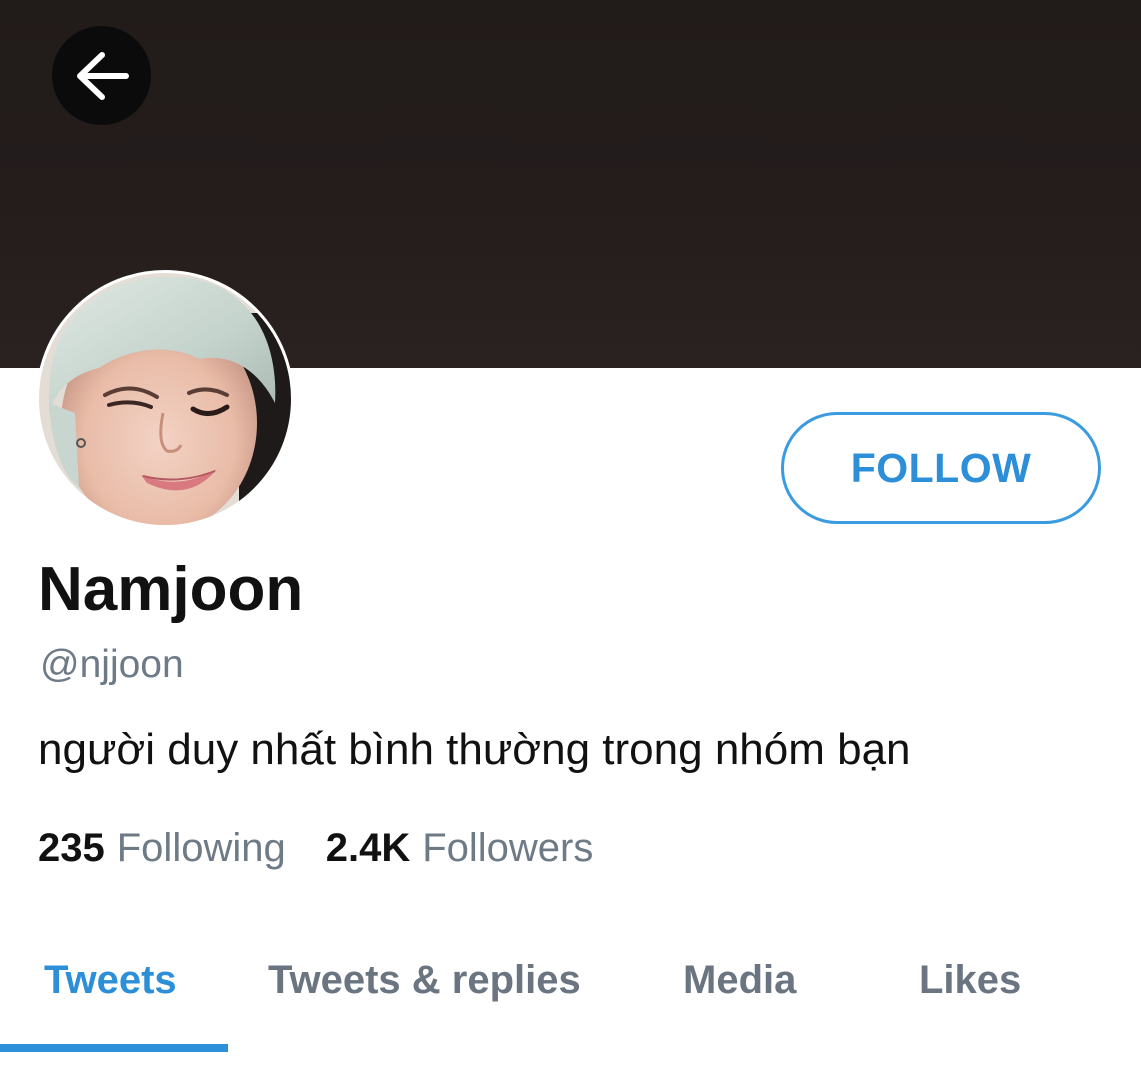  What do you see at coordinates (110, 980) in the screenshot?
I see `tab-tweets: Tweets` at bounding box center [110, 980].